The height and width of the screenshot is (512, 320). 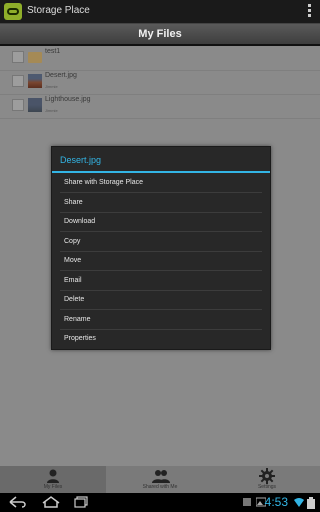 I want to click on tab-shared-with-me: Shared with Me, so click(x=160, y=479).